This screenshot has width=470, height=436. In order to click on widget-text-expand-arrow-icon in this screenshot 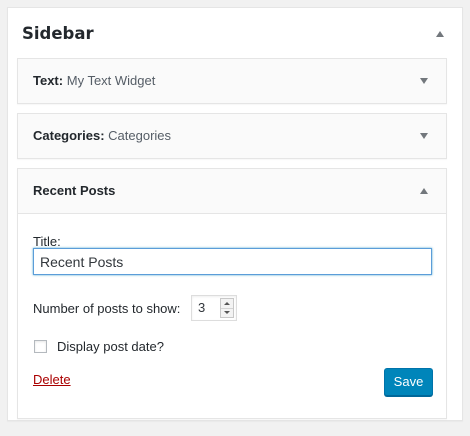, I will do `click(424, 81)`.